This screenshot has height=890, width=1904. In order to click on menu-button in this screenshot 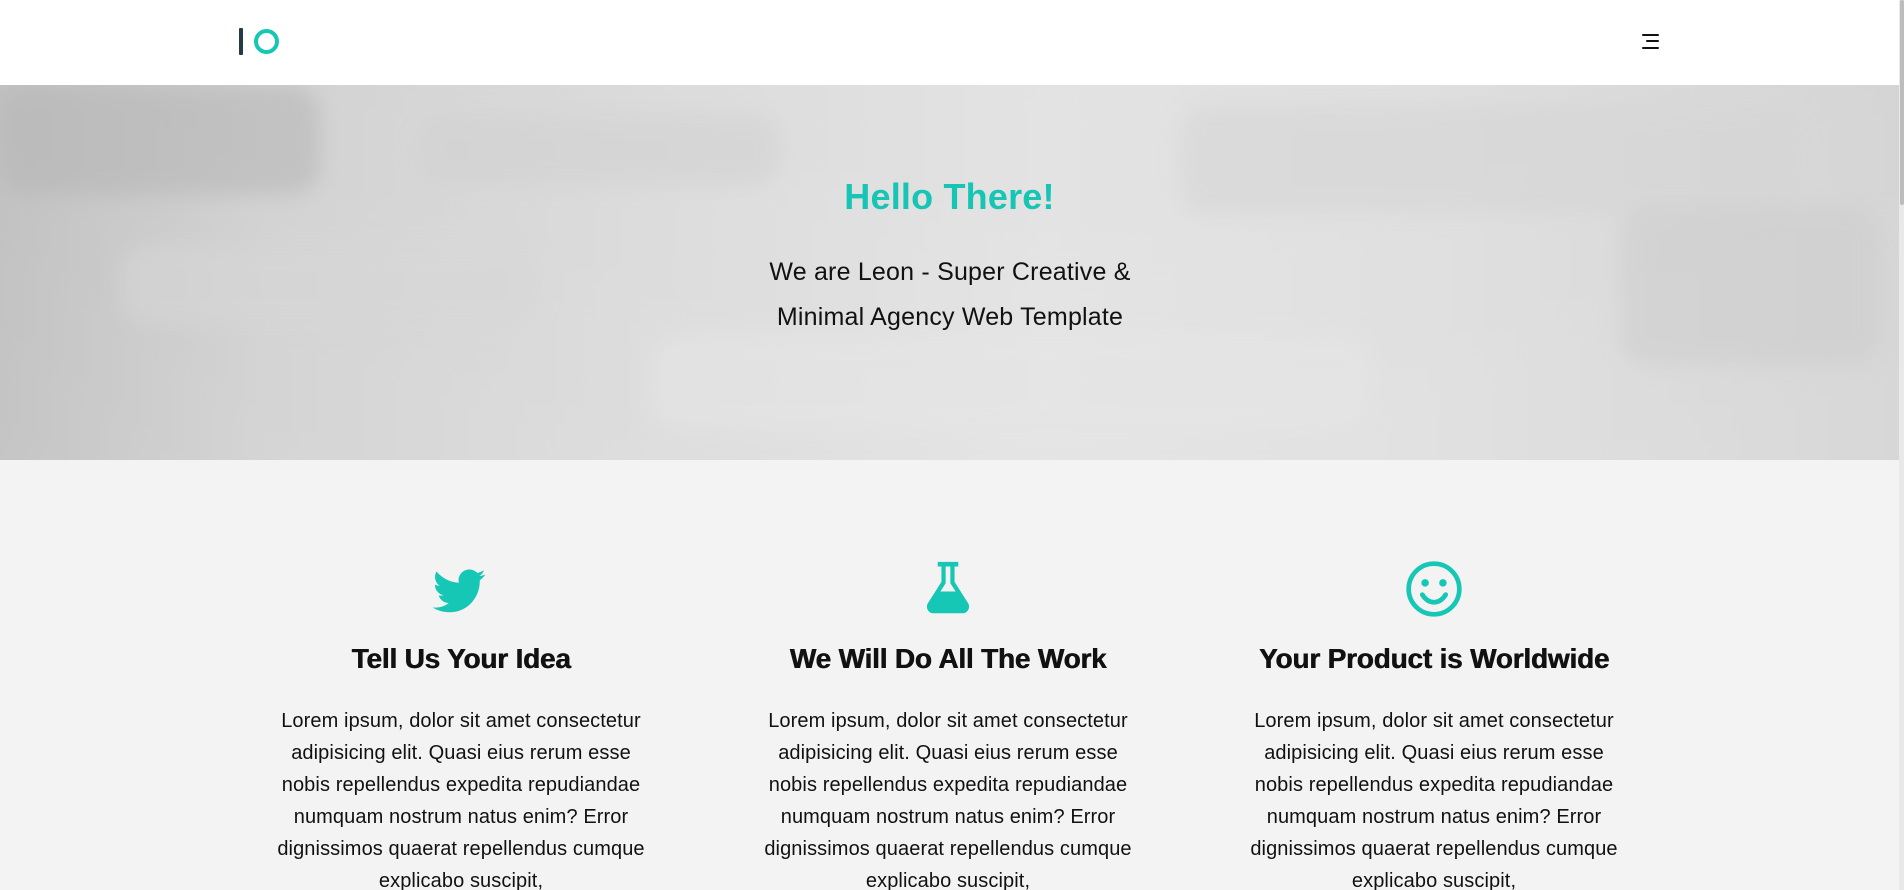, I will do `click(1652, 41)`.